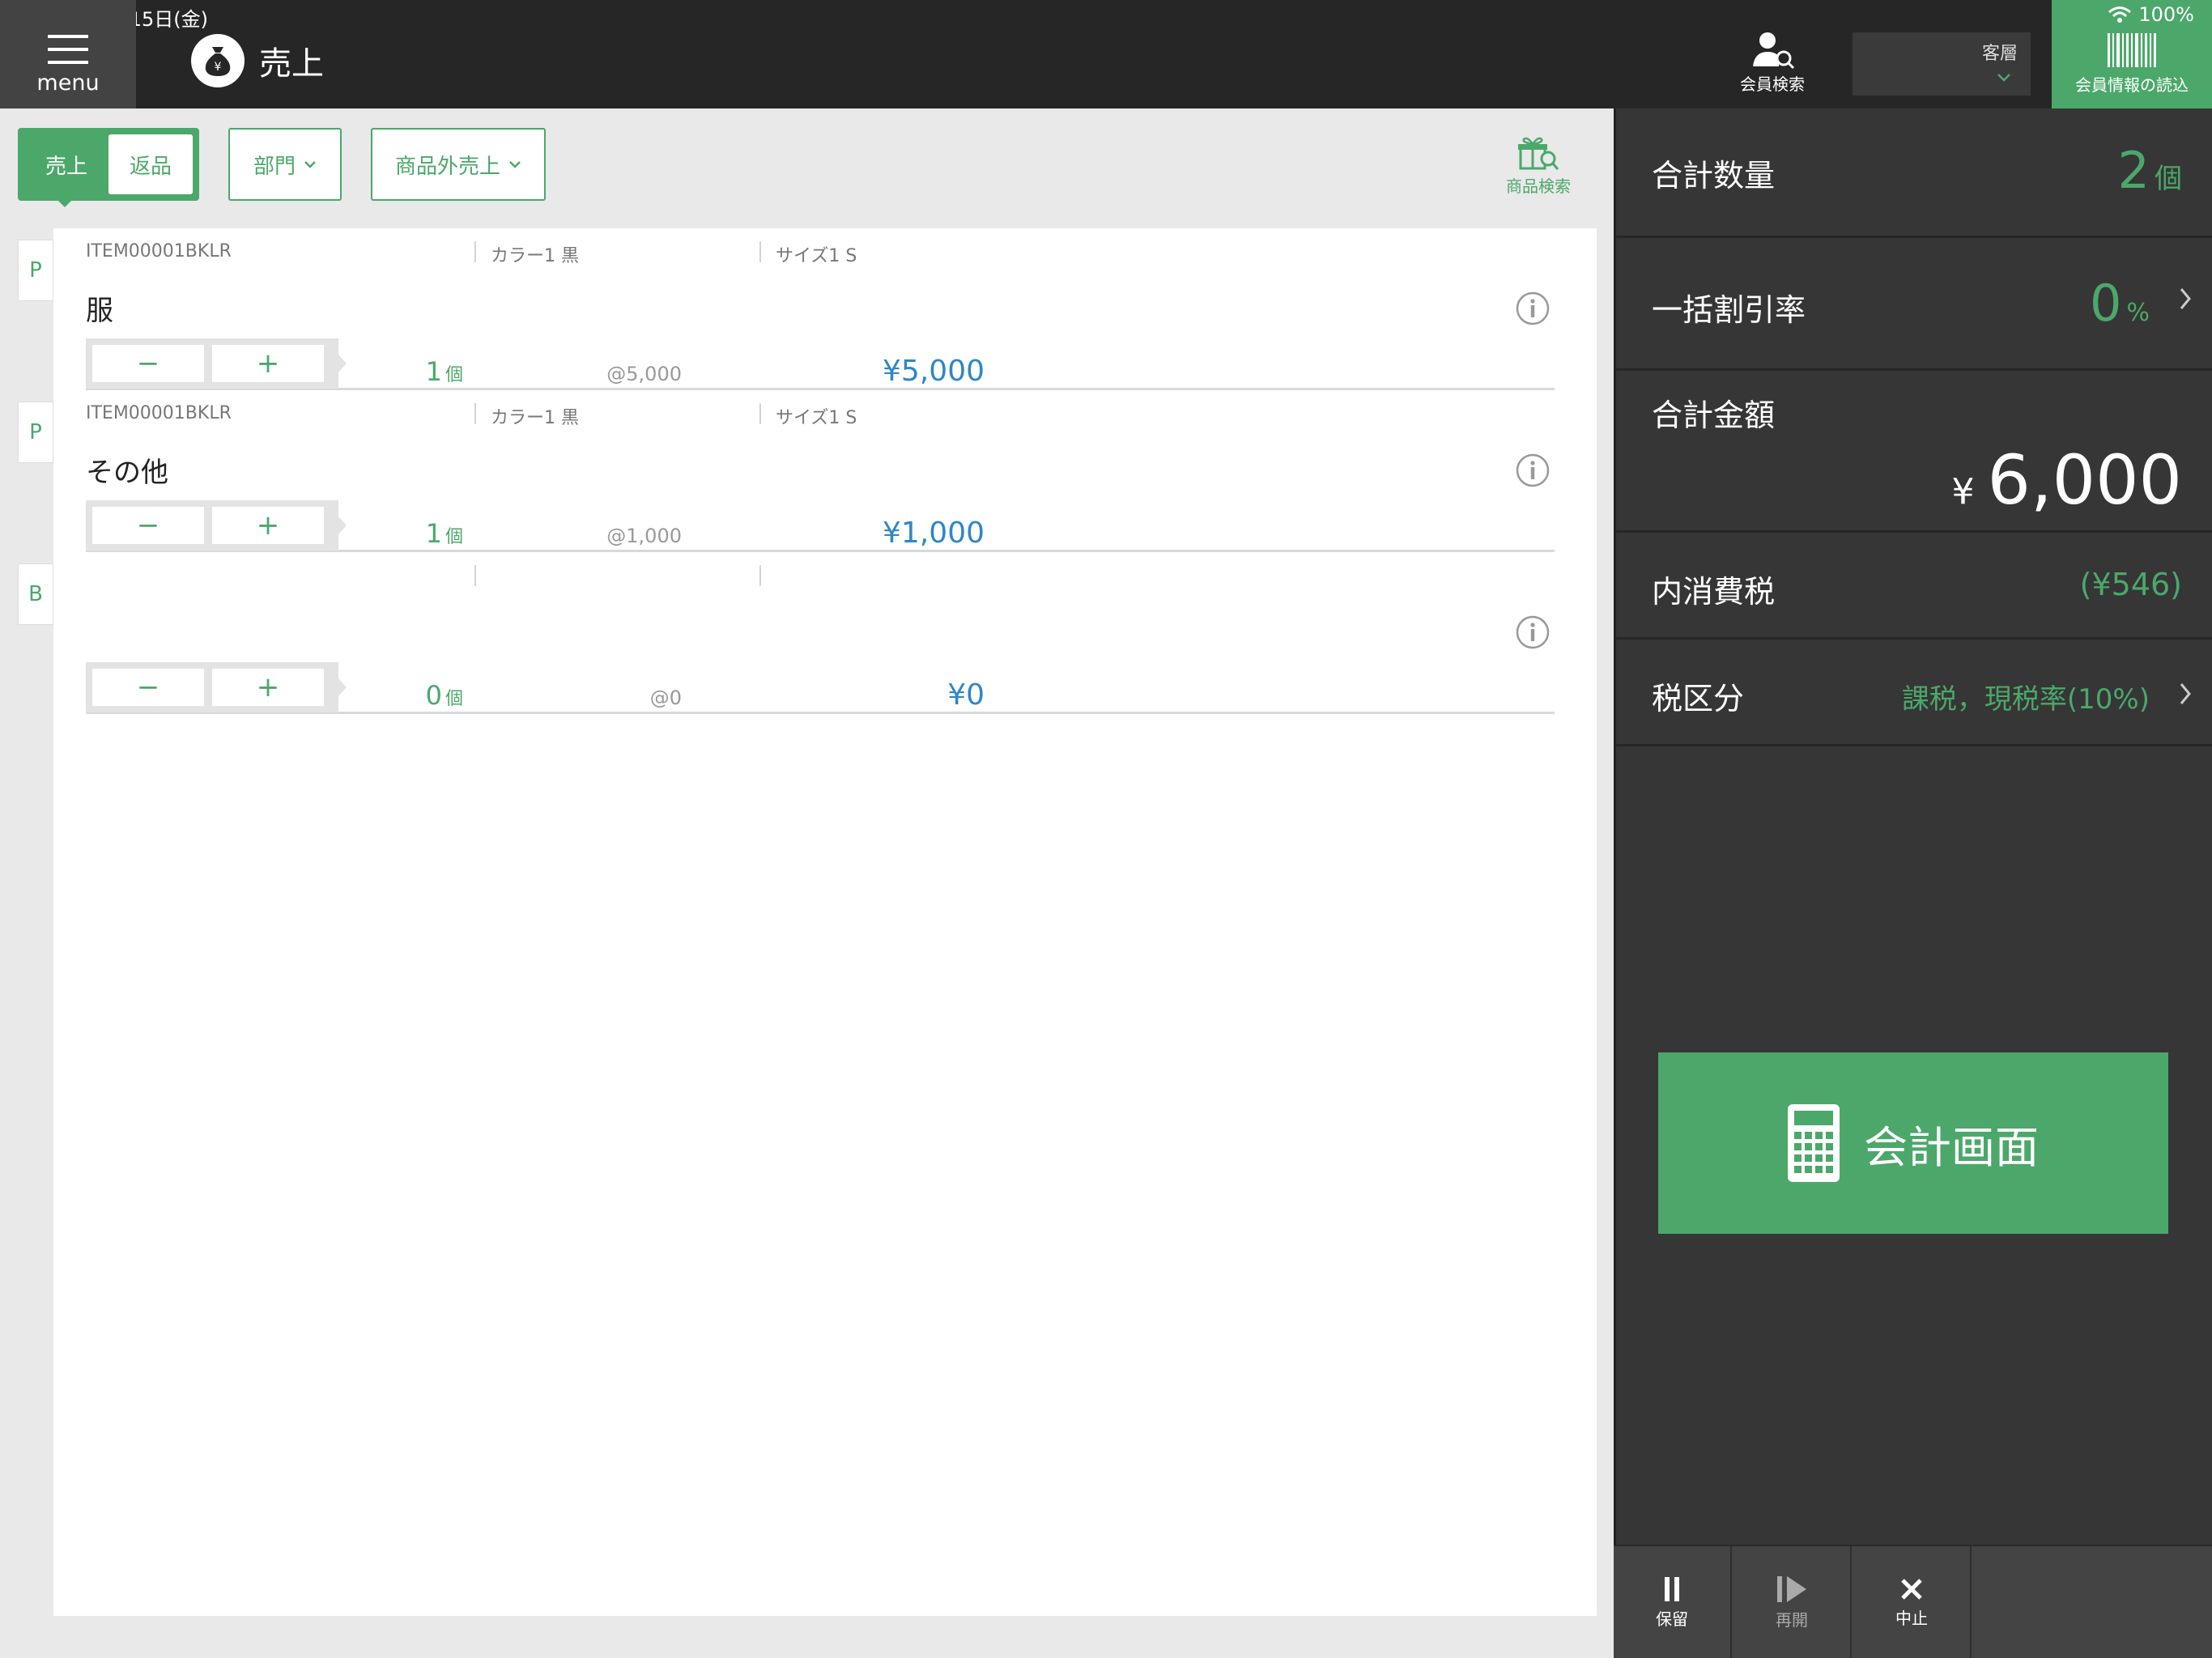 This screenshot has width=2212, height=1658. I want to click on total-quantity-label: 合計数量, so click(1714, 175).